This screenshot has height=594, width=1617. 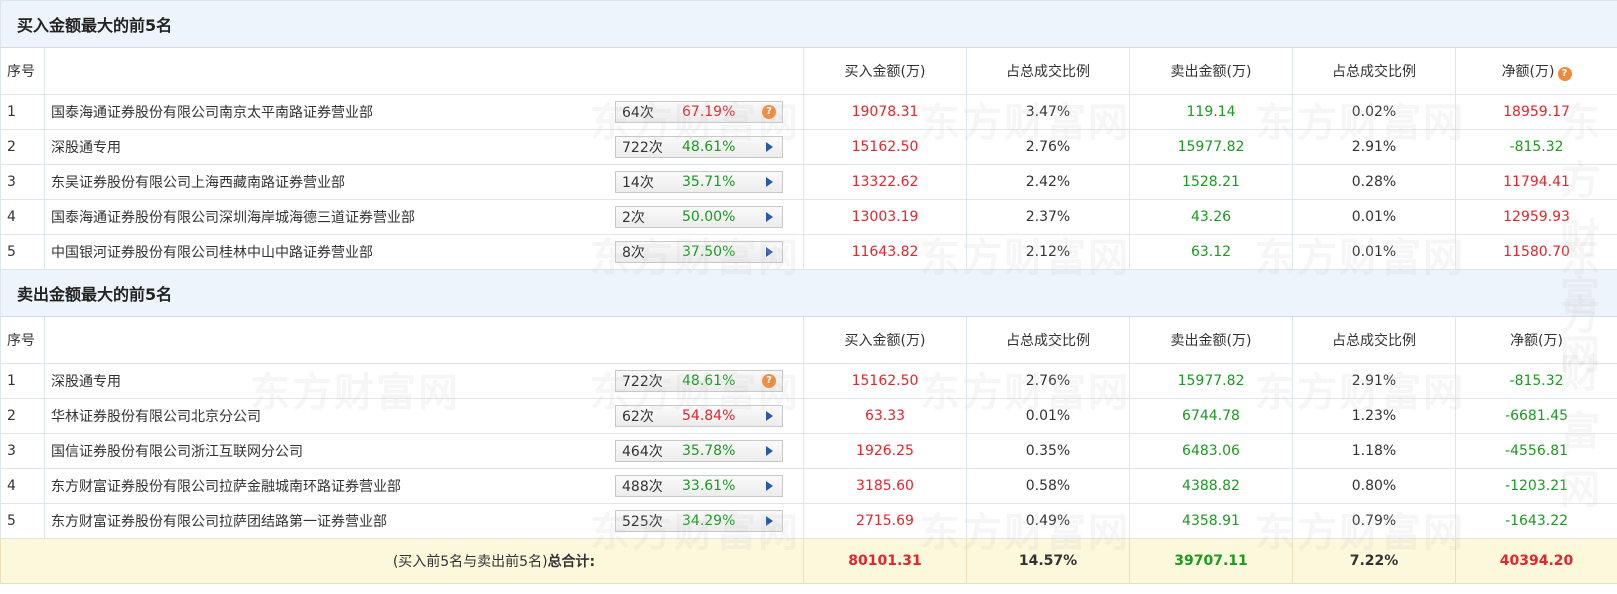 What do you see at coordinates (22, 381) in the screenshot?
I see `row-seq: 1` at bounding box center [22, 381].